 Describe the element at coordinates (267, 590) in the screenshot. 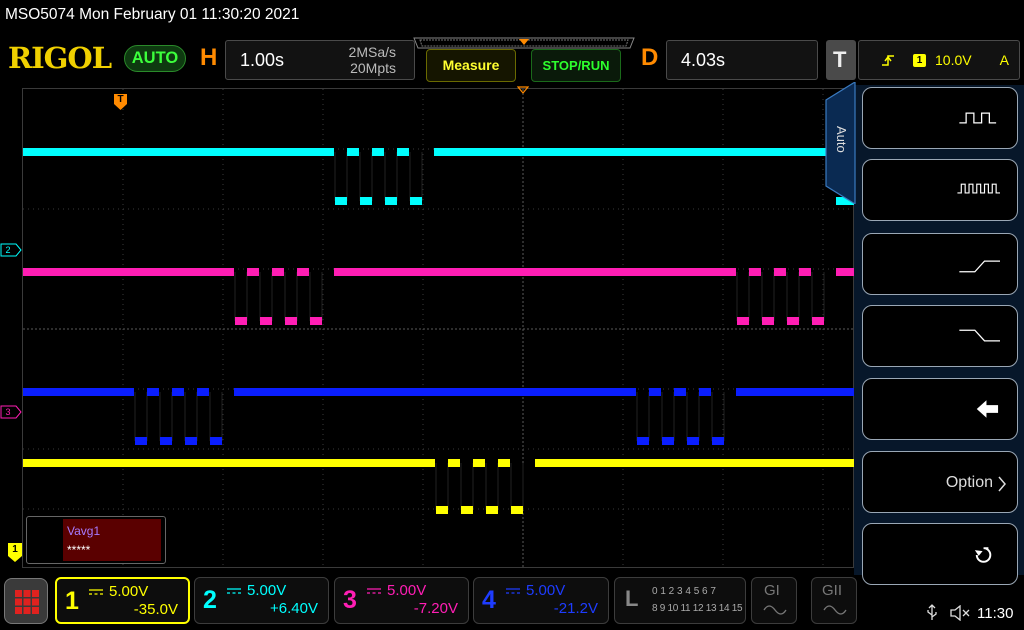

I see `channel-2-scale: 5.00V` at that location.